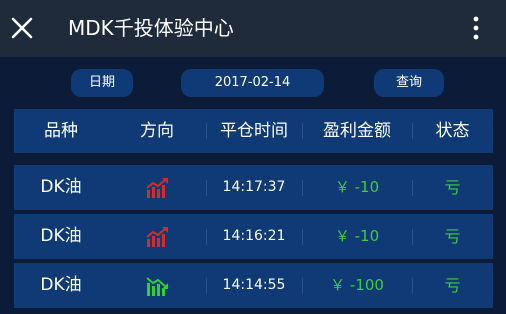  I want to click on date-button: 日期, so click(102, 83).